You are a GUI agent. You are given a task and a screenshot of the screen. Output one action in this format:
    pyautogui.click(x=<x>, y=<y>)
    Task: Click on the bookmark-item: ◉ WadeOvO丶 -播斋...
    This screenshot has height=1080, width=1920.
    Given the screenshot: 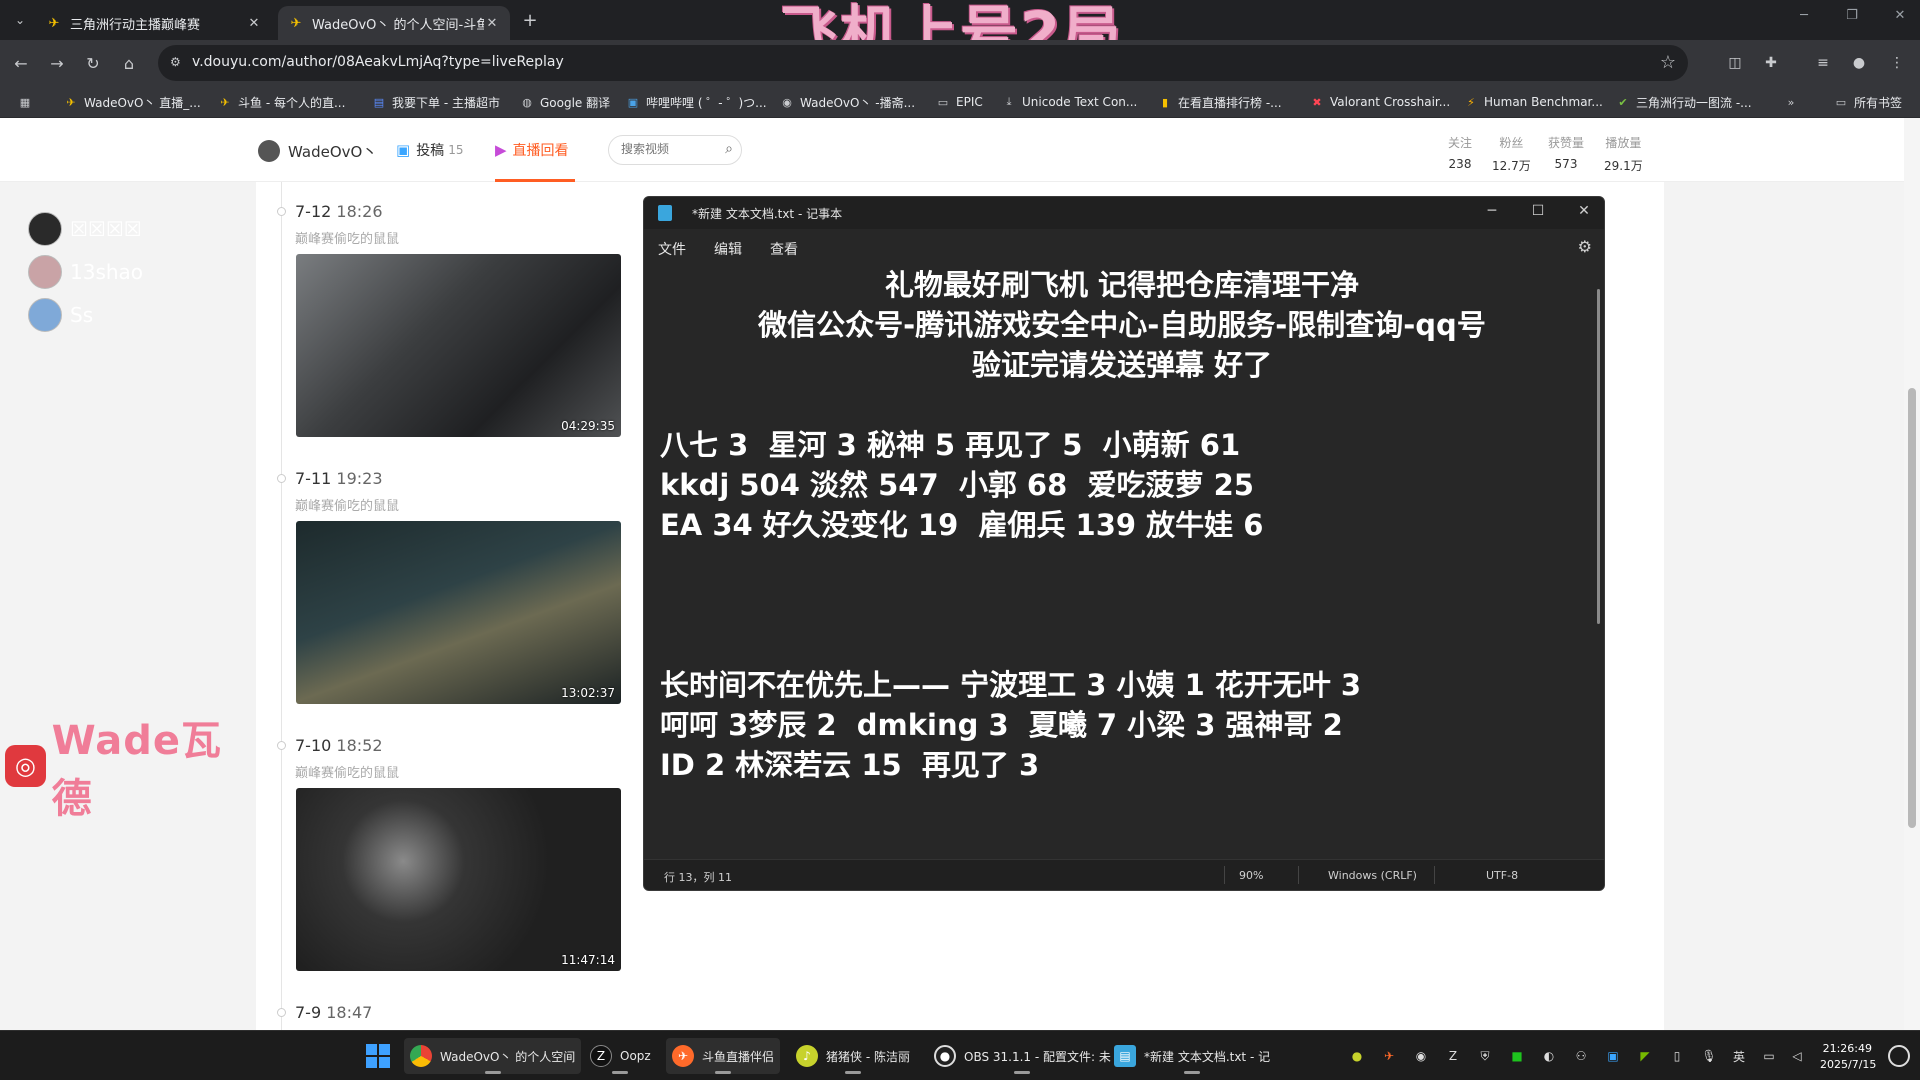 What is the action you would take?
    pyautogui.click(x=847, y=102)
    